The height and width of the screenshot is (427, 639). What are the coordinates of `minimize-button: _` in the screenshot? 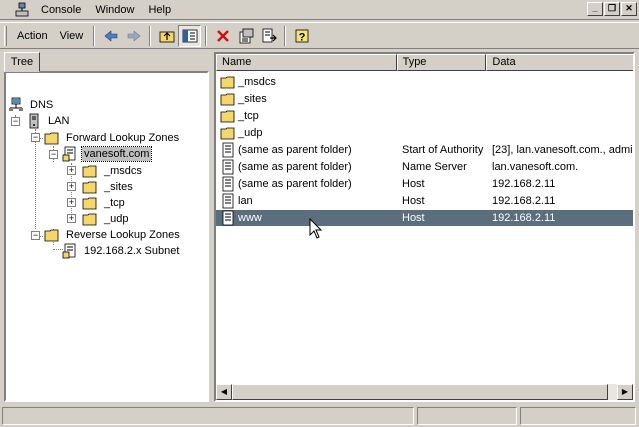 It's located at (595, 9).